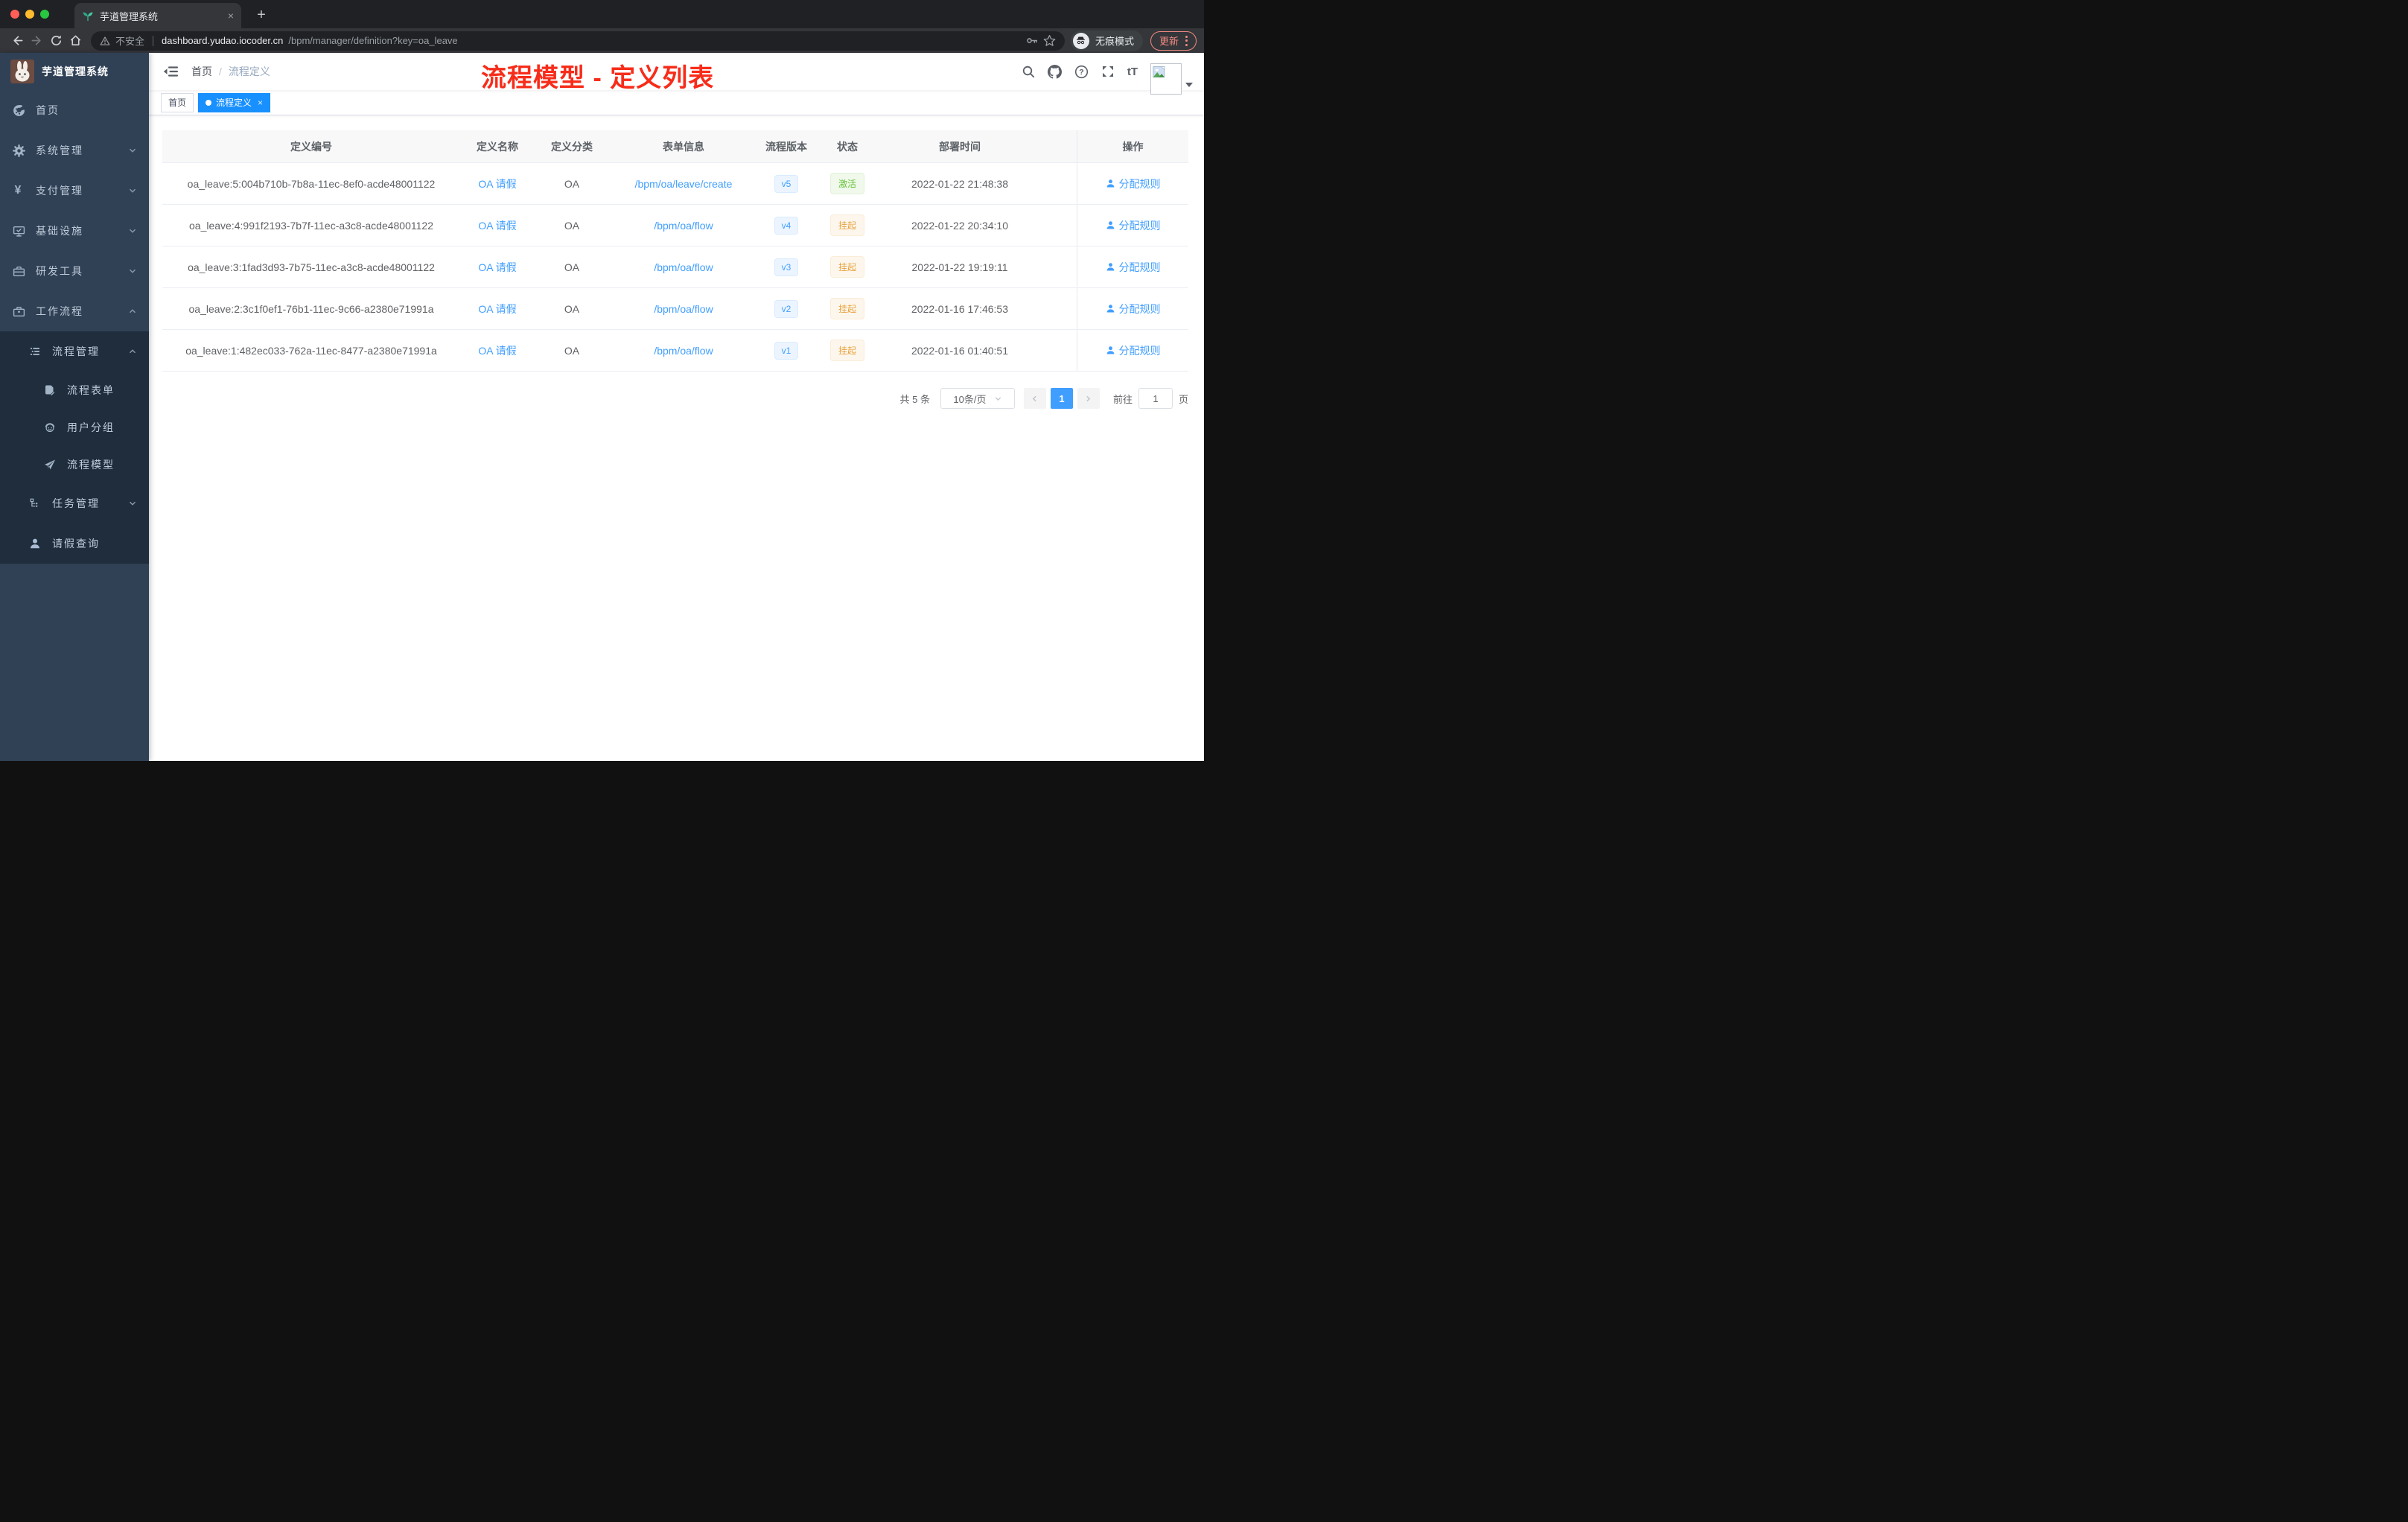 Image resolution: width=2408 pixels, height=1522 pixels. I want to click on search-icon, so click(1028, 71).